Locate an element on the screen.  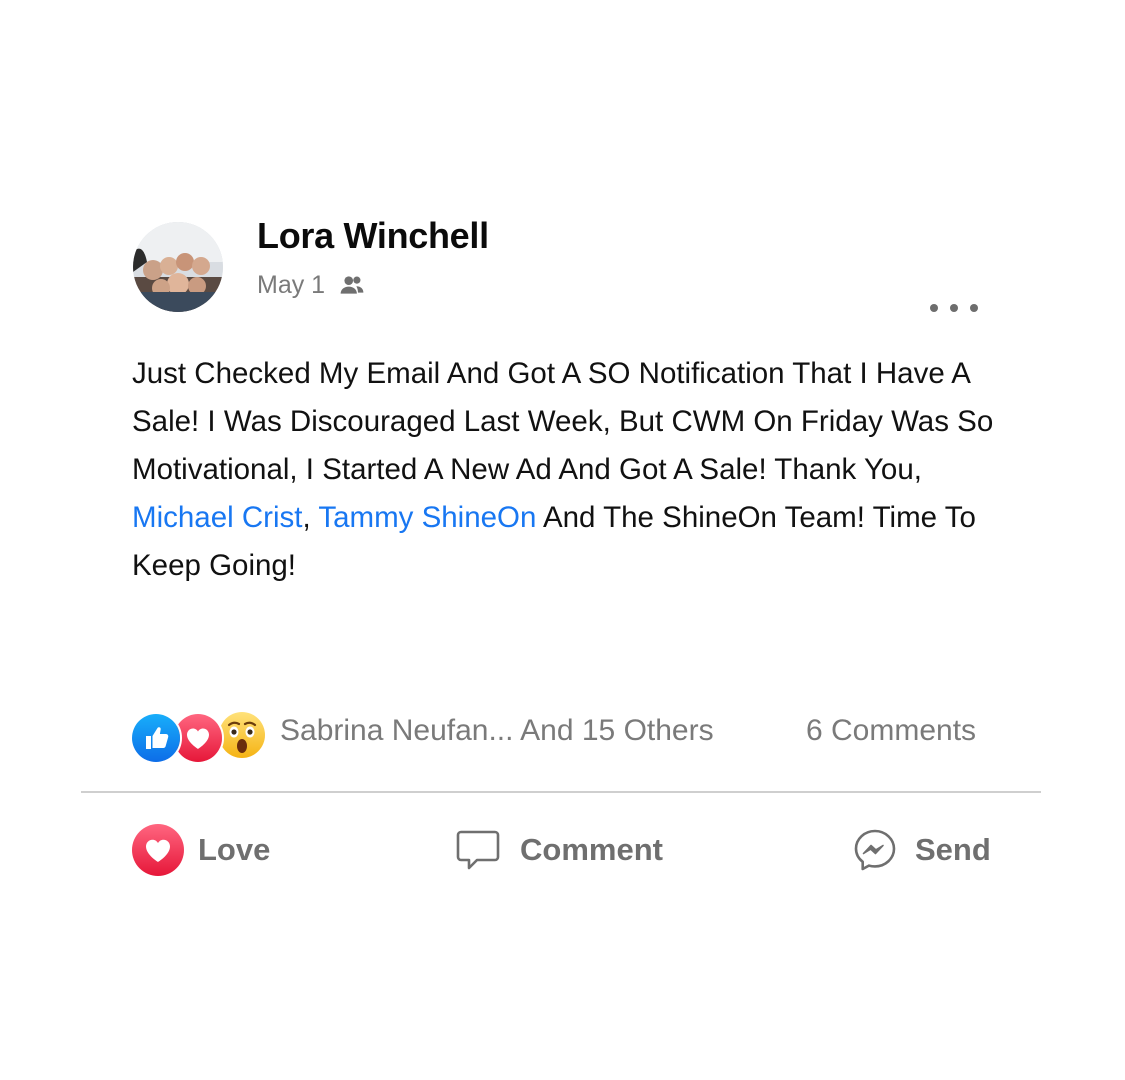
avatar-photo is located at coordinates (178, 267).